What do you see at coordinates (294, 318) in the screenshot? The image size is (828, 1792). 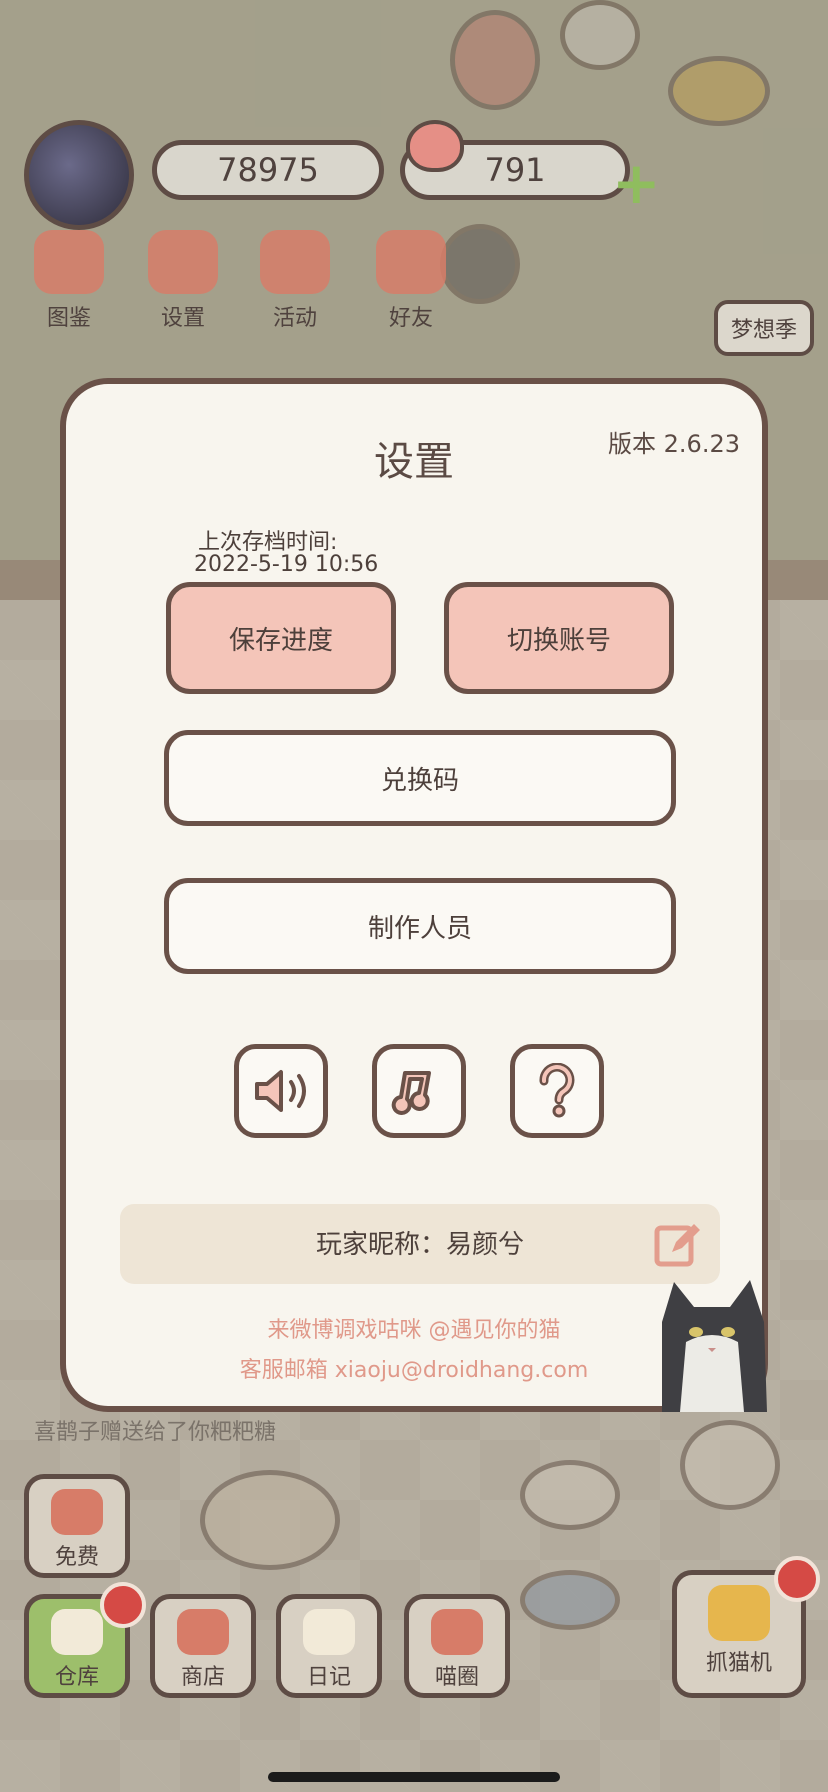 I see `top-menu-label: 活动` at bounding box center [294, 318].